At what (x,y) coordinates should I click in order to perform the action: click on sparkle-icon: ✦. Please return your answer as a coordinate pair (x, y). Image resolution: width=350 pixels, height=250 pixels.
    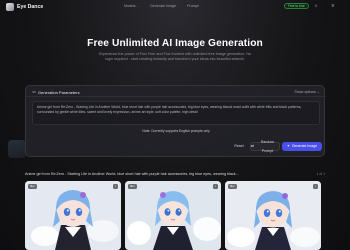
    Looking at the image, I should click on (288, 146).